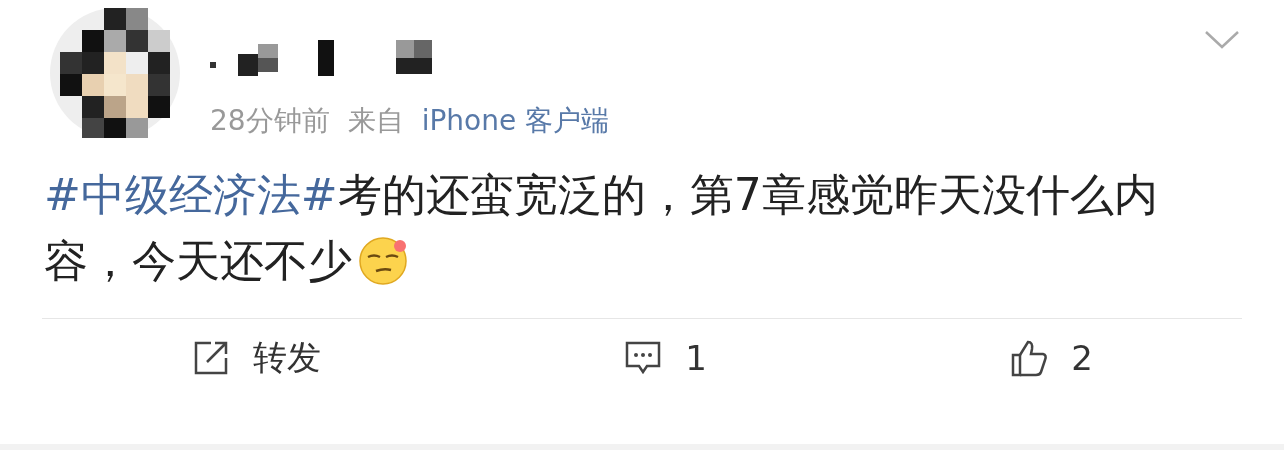 The image size is (1284, 450). What do you see at coordinates (665, 358) in the screenshot?
I see `action-button: 1` at bounding box center [665, 358].